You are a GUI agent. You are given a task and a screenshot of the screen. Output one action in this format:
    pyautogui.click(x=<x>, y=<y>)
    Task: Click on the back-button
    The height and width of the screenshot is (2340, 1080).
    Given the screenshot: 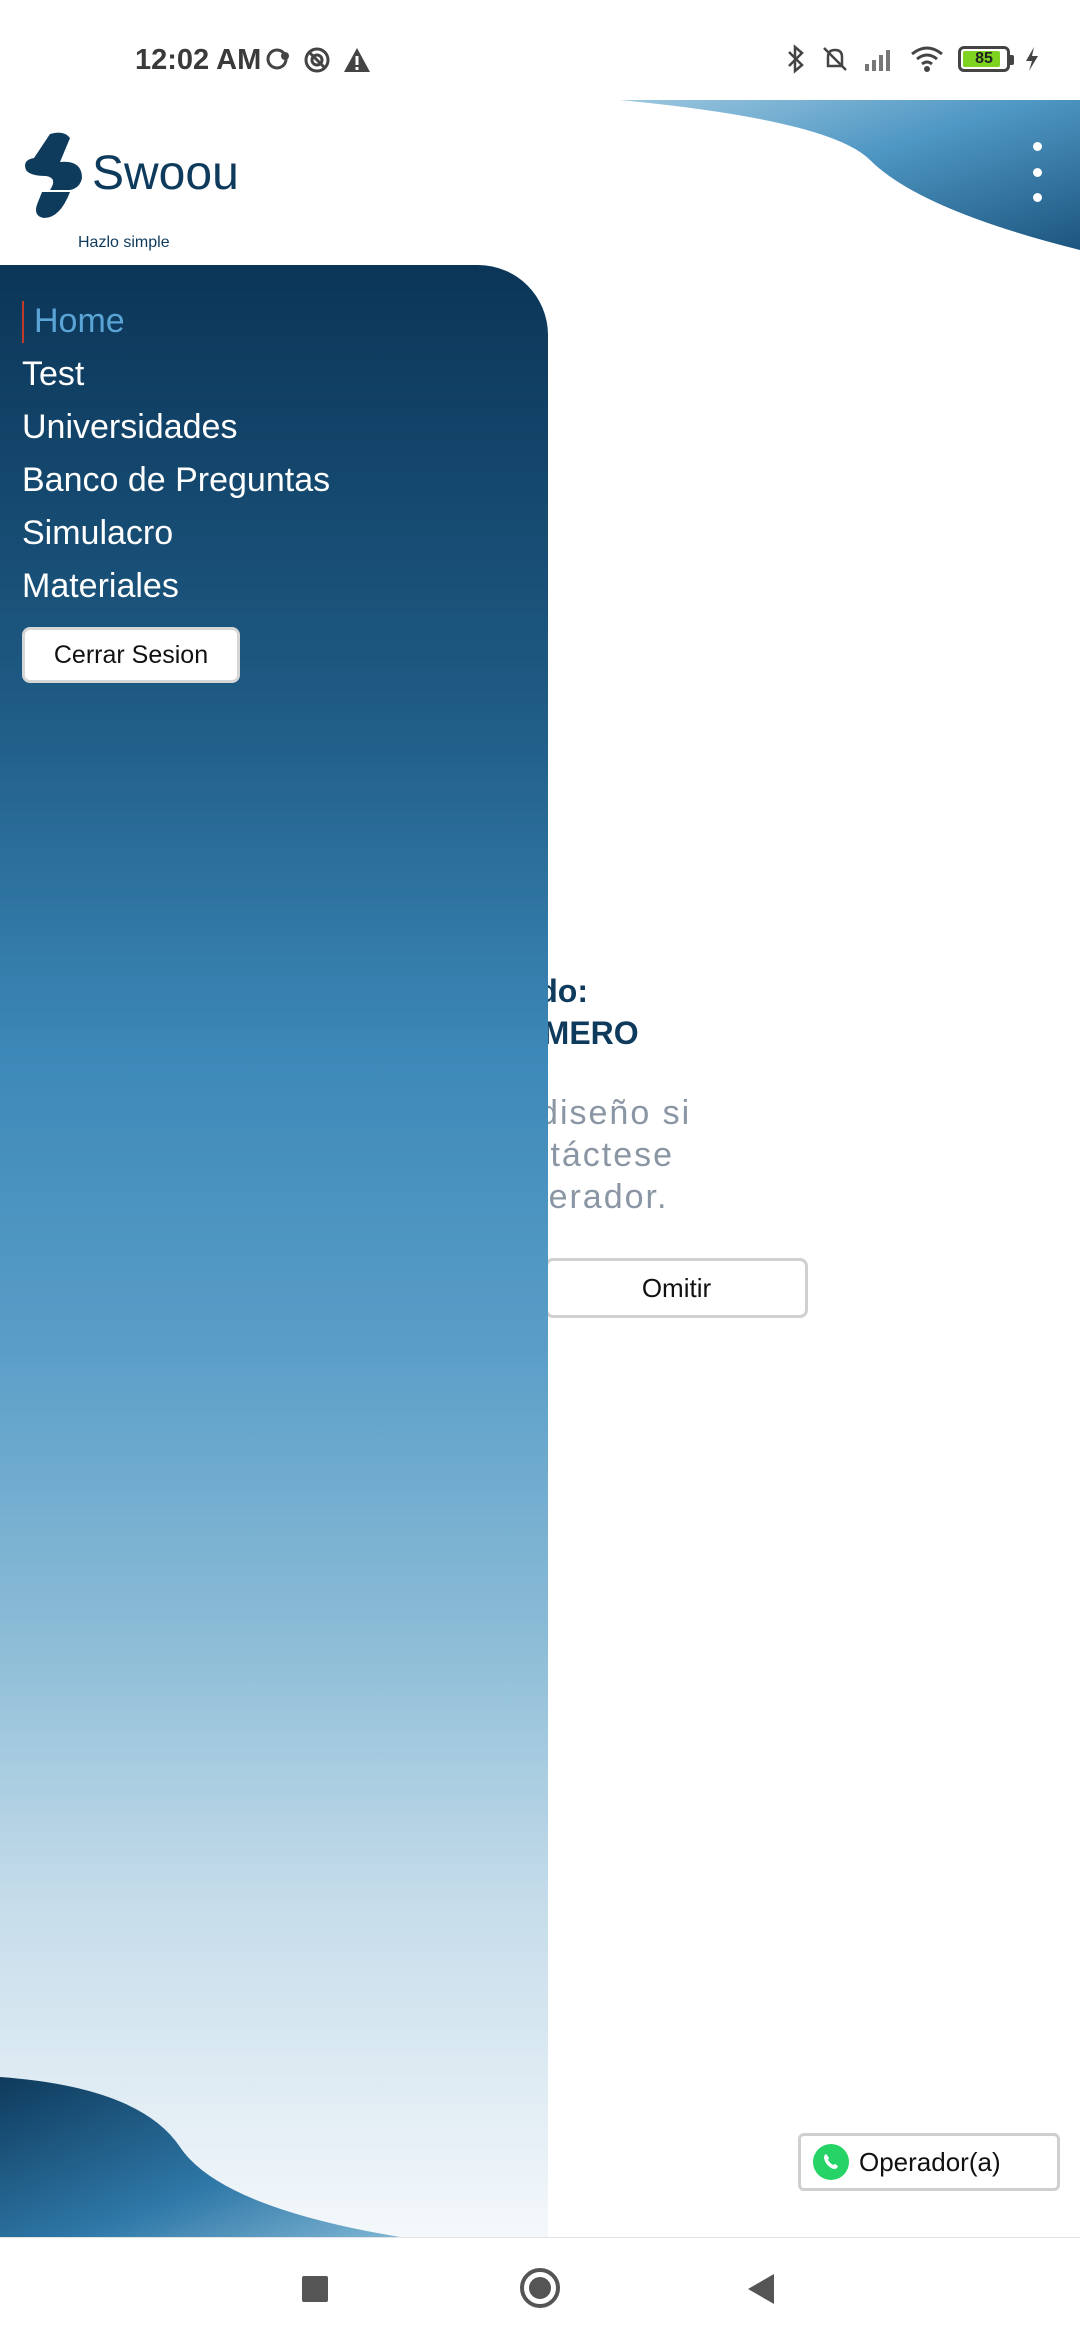 What is the action you would take?
    pyautogui.click(x=761, y=2289)
    